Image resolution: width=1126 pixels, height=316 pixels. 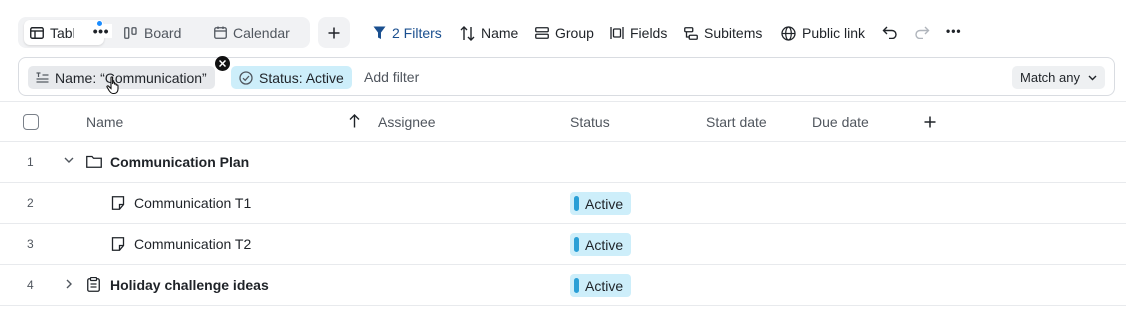 What do you see at coordinates (500, 33) in the screenshot?
I see `sort-label: Name` at bounding box center [500, 33].